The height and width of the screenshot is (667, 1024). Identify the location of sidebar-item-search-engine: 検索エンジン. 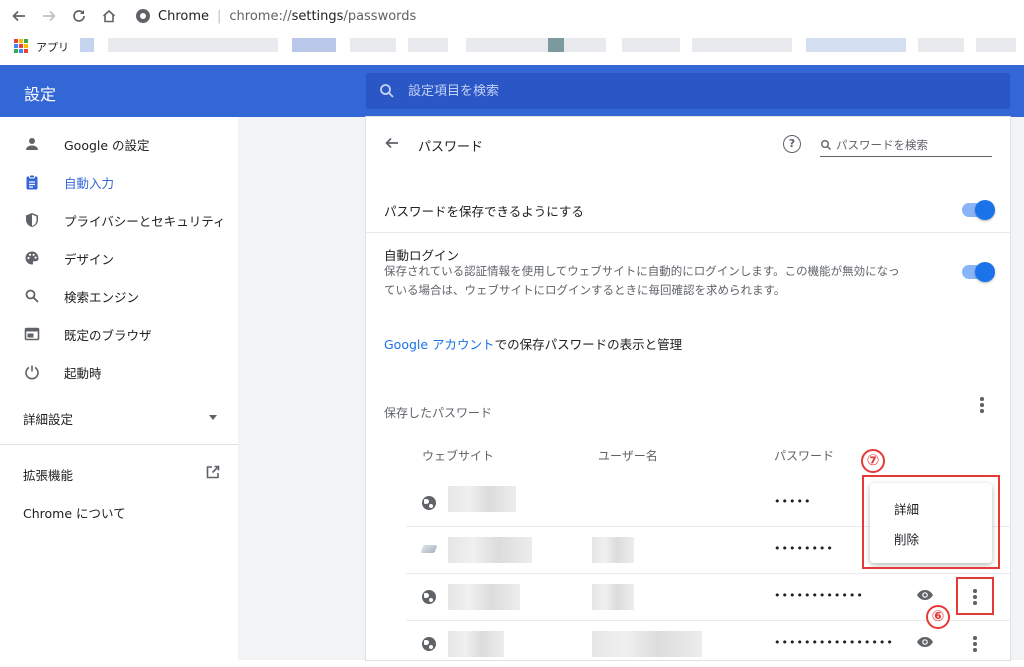
(119, 296).